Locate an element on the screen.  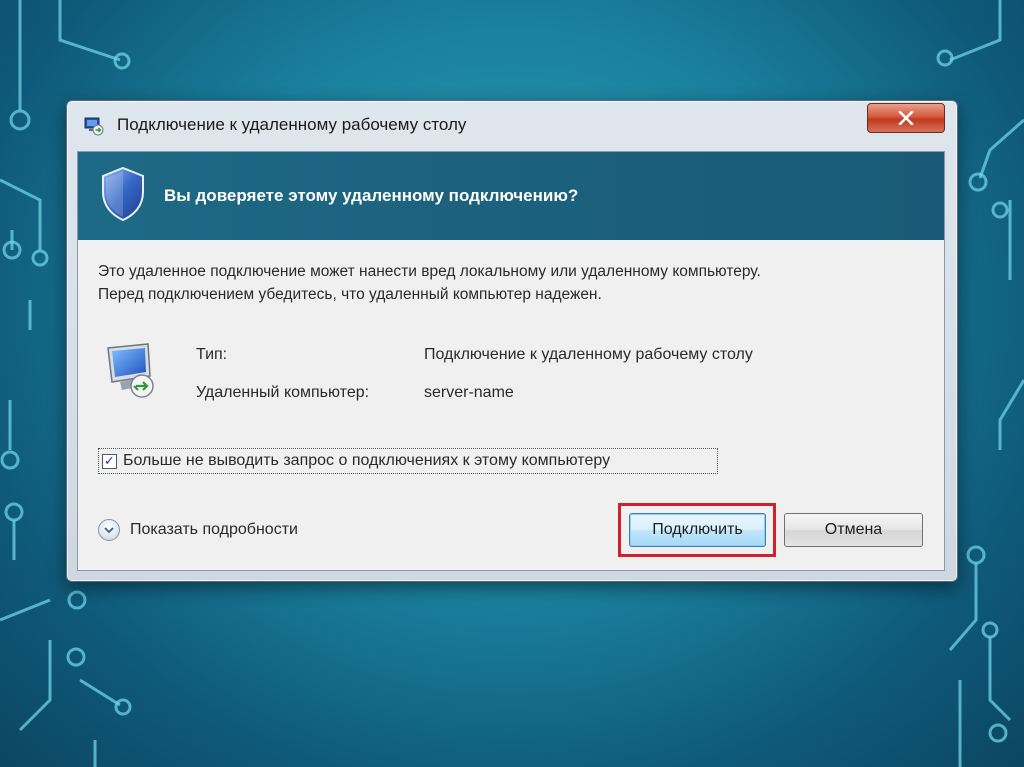
remote-computer-value: server-name is located at coordinates (469, 392).